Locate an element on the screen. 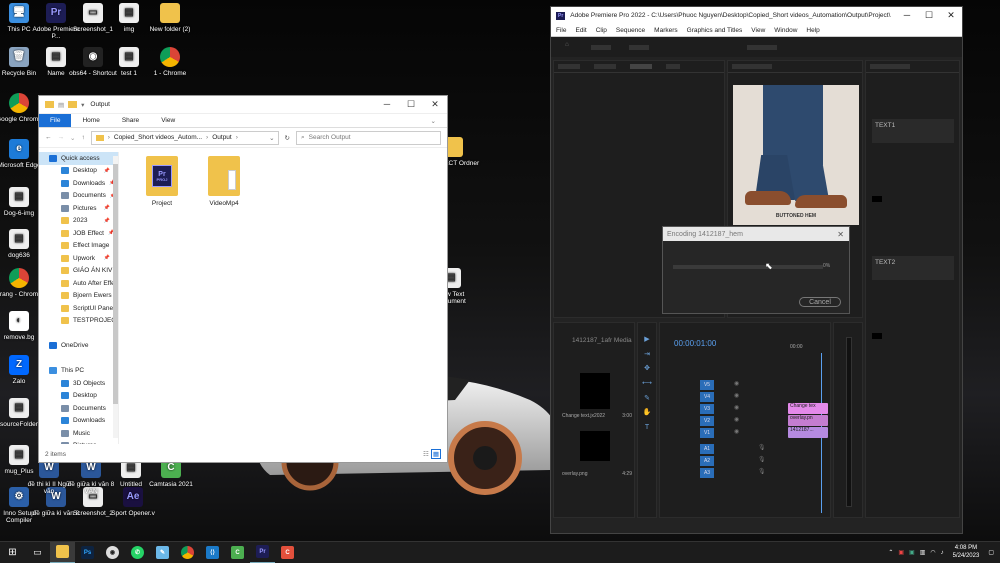 This screenshot has height=563, width=1000. menu-clip: Clip is located at coordinates (601, 30).